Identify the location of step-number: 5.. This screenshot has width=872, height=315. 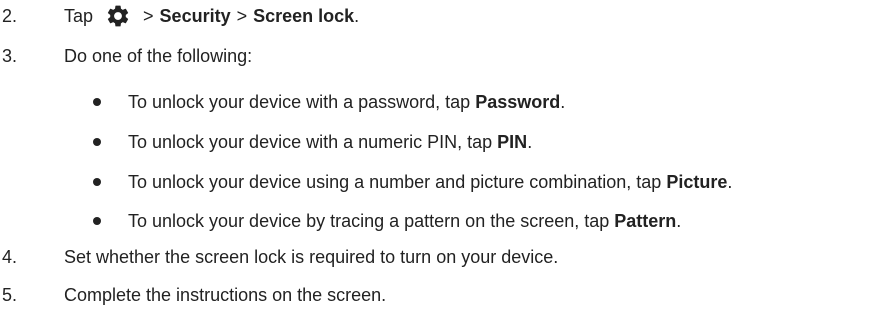
(10, 294).